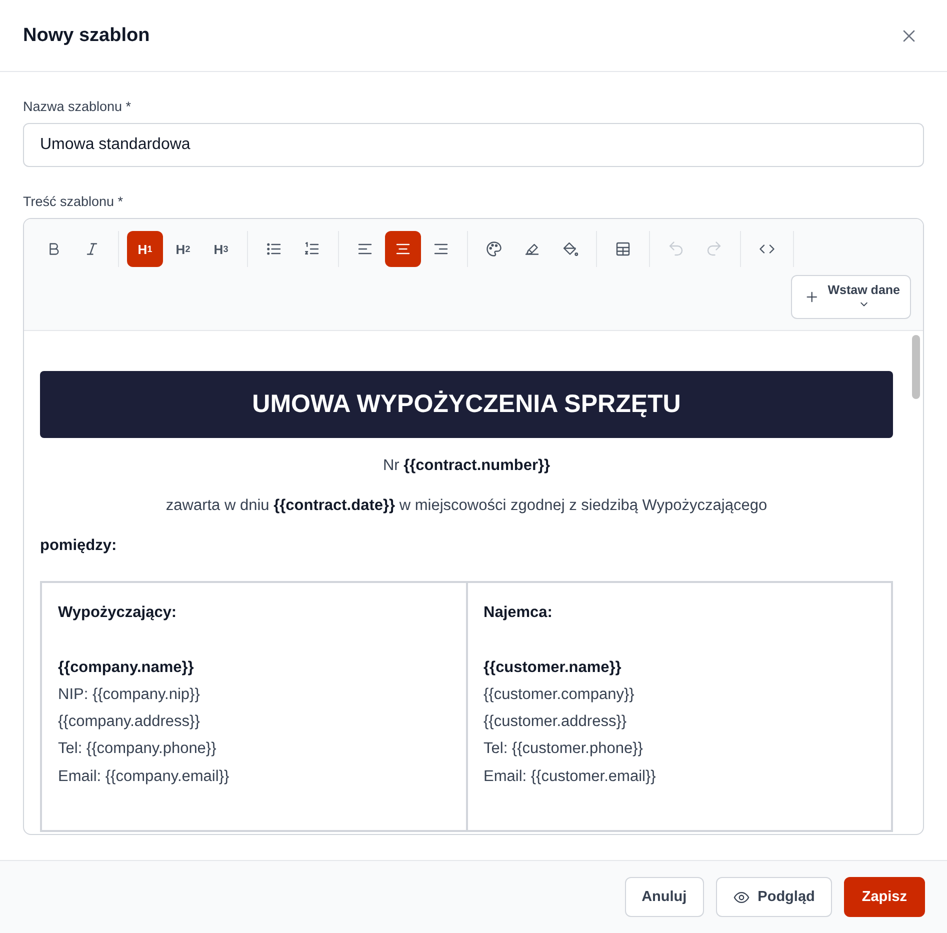  What do you see at coordinates (570, 776) in the screenshot?
I see `party-detail: Email: {{customer.email}}` at bounding box center [570, 776].